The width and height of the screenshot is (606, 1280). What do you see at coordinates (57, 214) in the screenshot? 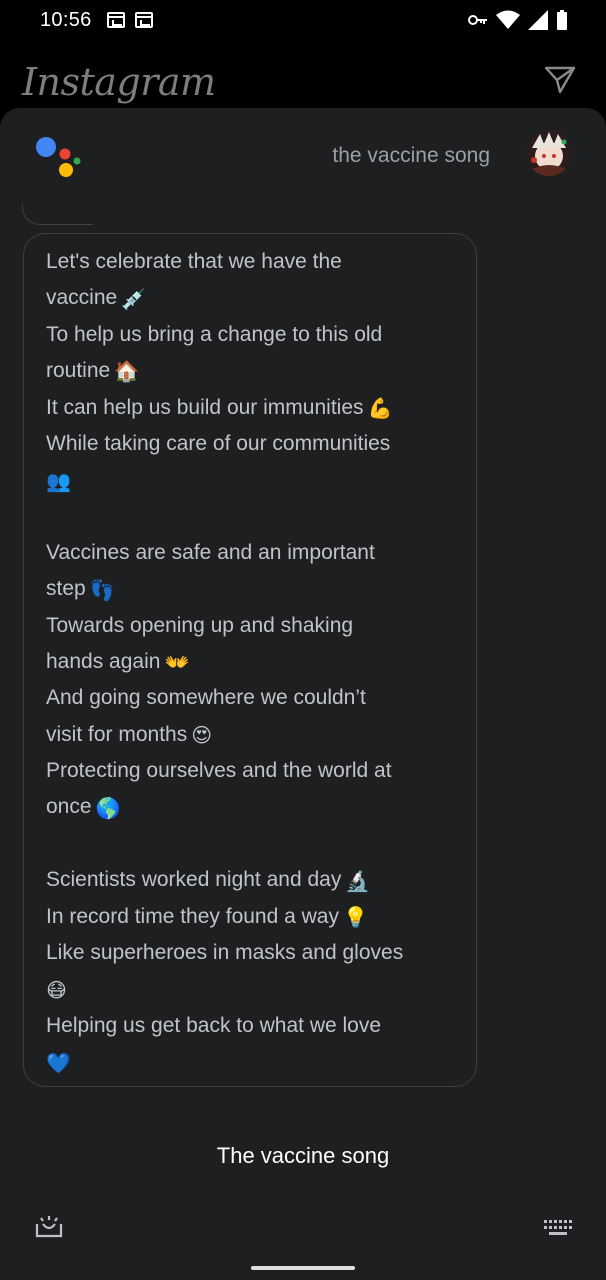
I see `previous-card-edge` at bounding box center [57, 214].